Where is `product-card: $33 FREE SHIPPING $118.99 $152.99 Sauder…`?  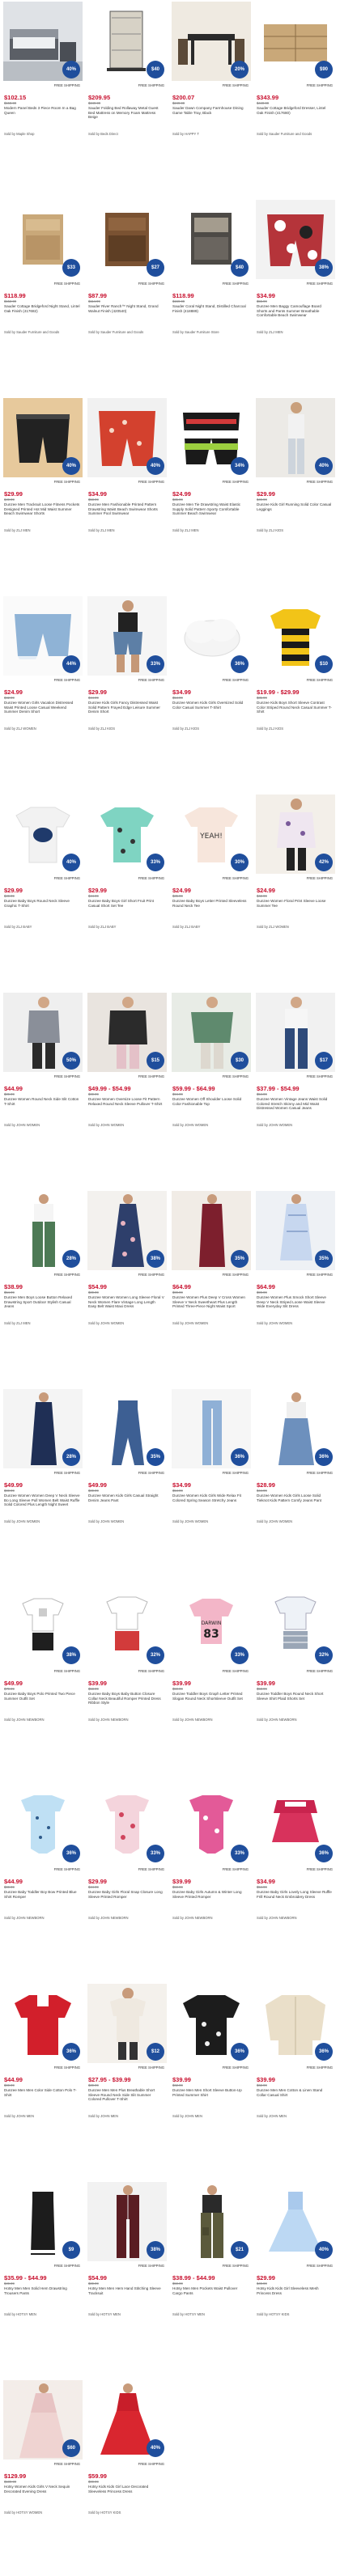 product-card: $33 FREE SHIPPING $118.99 $152.99 Sauder… is located at coordinates (42, 297).